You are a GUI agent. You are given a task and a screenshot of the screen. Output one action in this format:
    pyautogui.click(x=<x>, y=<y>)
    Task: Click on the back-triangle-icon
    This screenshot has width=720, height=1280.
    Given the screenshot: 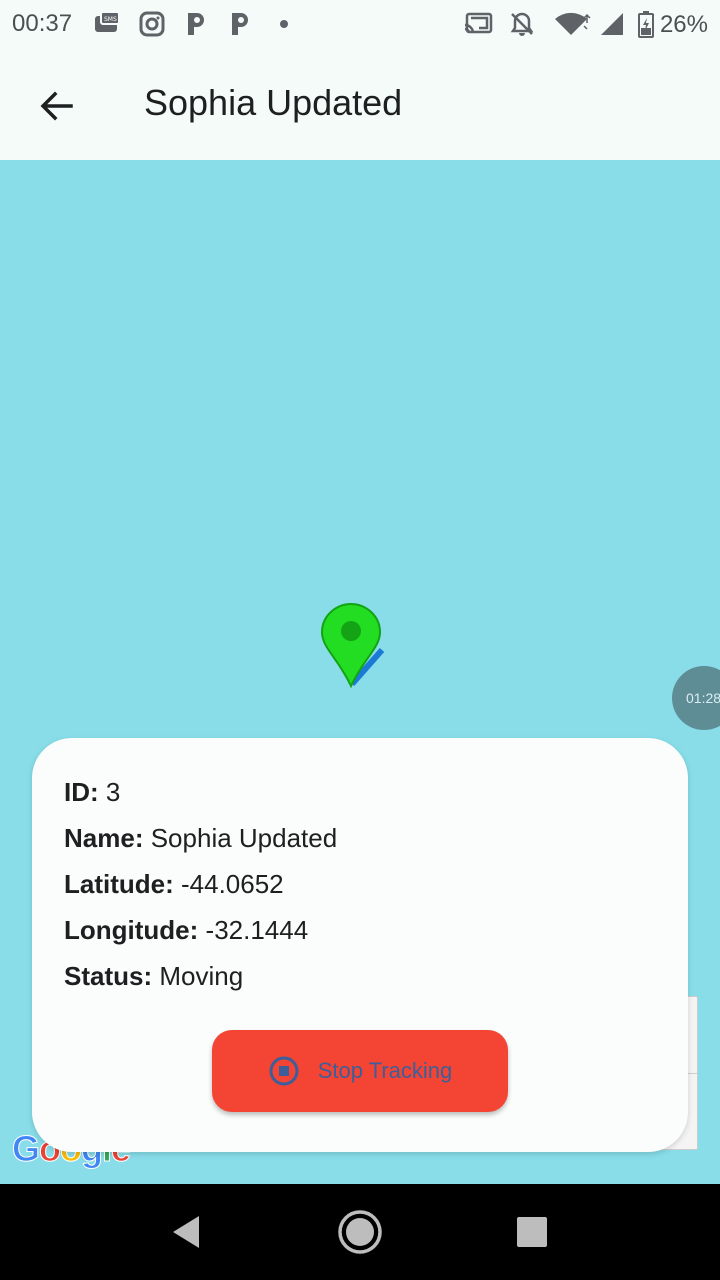 What is the action you would take?
    pyautogui.click(x=186, y=1232)
    